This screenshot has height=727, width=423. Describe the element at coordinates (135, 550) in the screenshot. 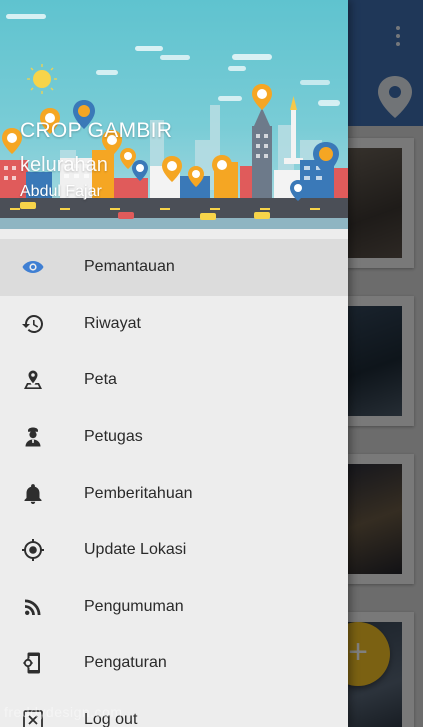

I see `menu-label: Update Lokasi` at that location.